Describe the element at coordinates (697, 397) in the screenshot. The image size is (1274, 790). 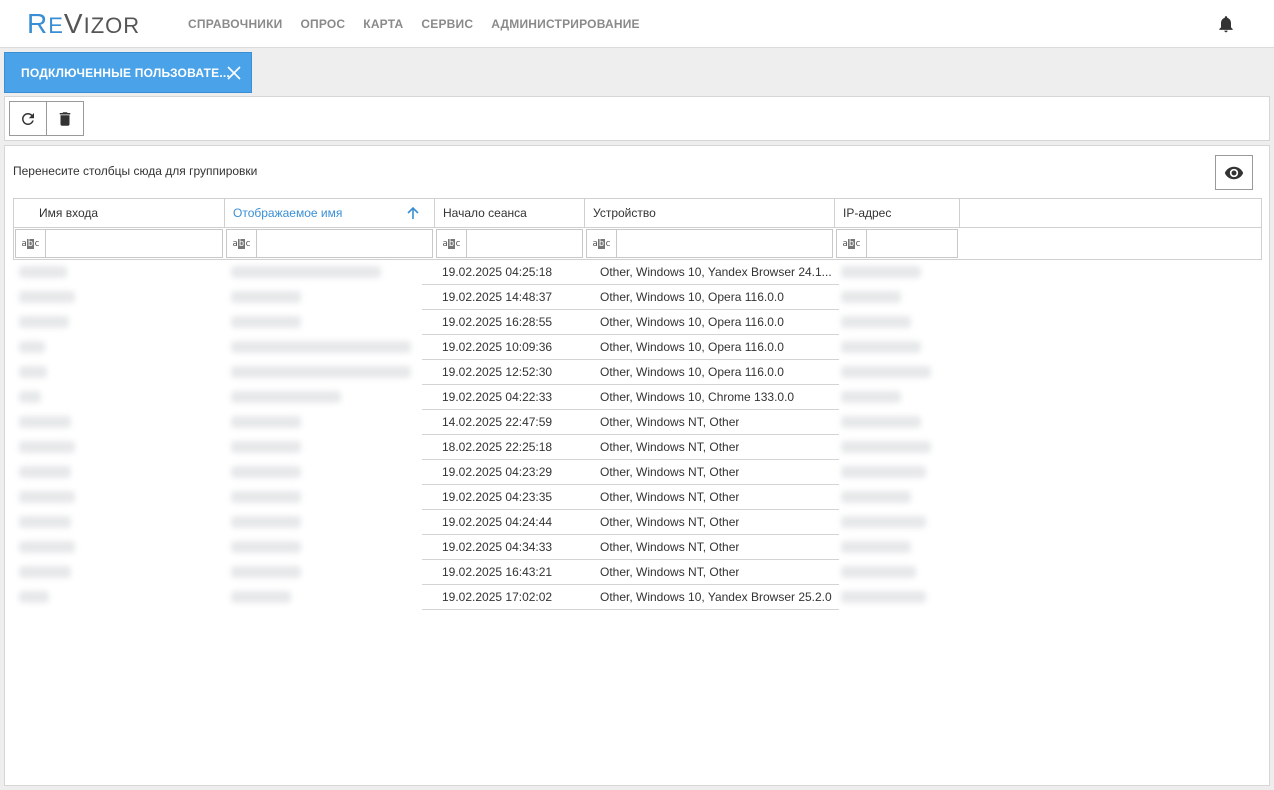
I see `cell-device: Other, Windows 10, Chrome 133.0.0` at that location.